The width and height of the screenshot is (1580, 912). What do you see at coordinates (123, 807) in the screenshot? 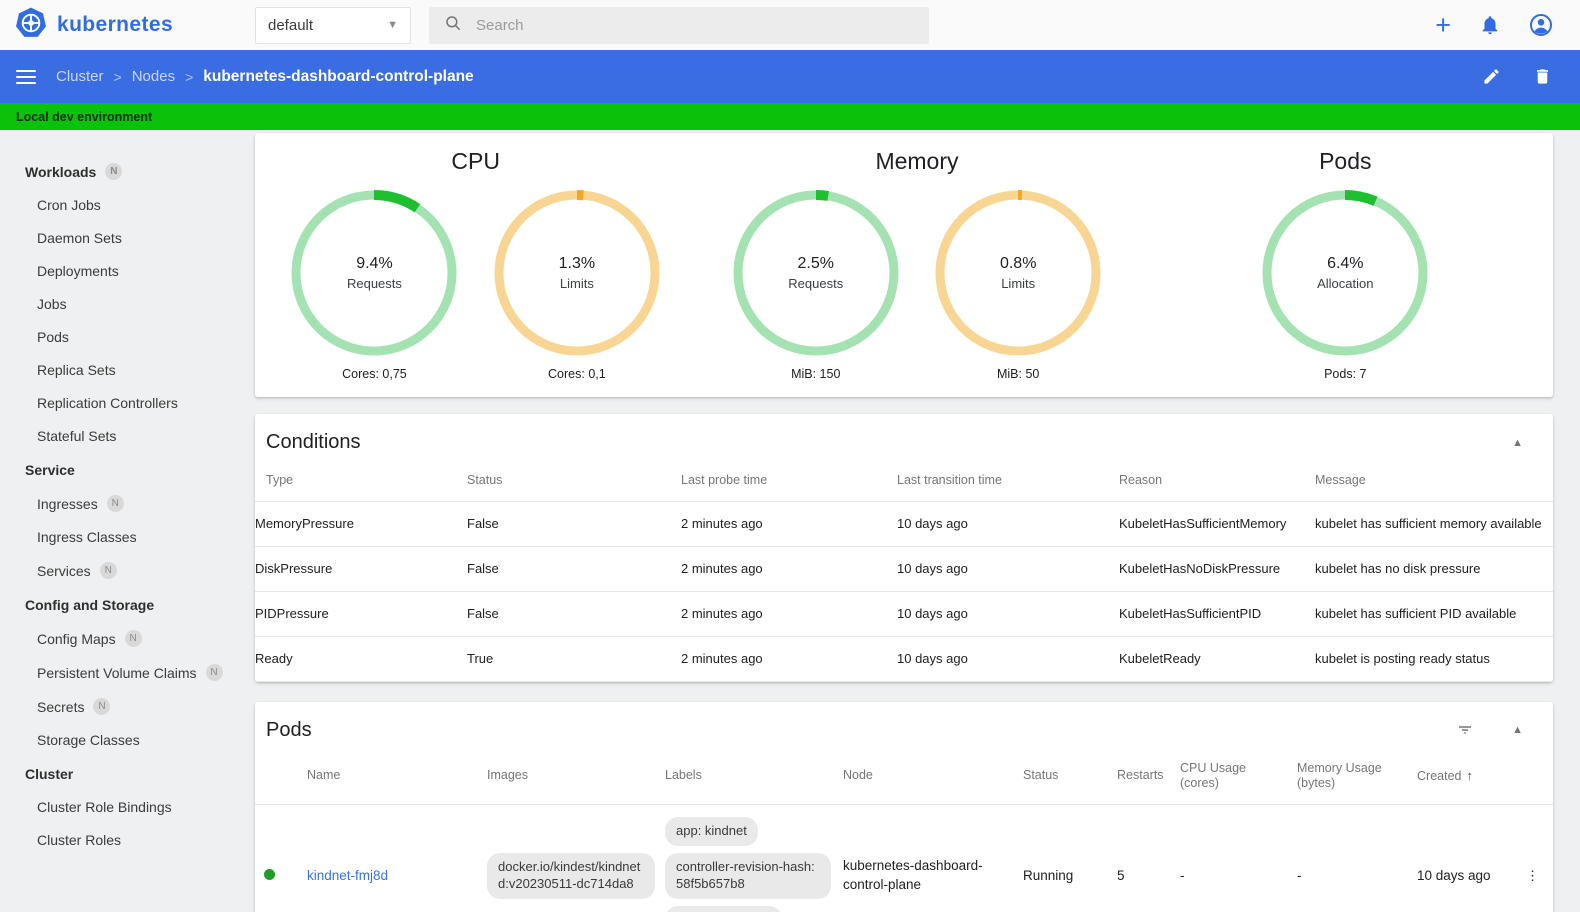
I see `sidebar-item-cluster-role-bindings: Cluster Role Bindings` at bounding box center [123, 807].